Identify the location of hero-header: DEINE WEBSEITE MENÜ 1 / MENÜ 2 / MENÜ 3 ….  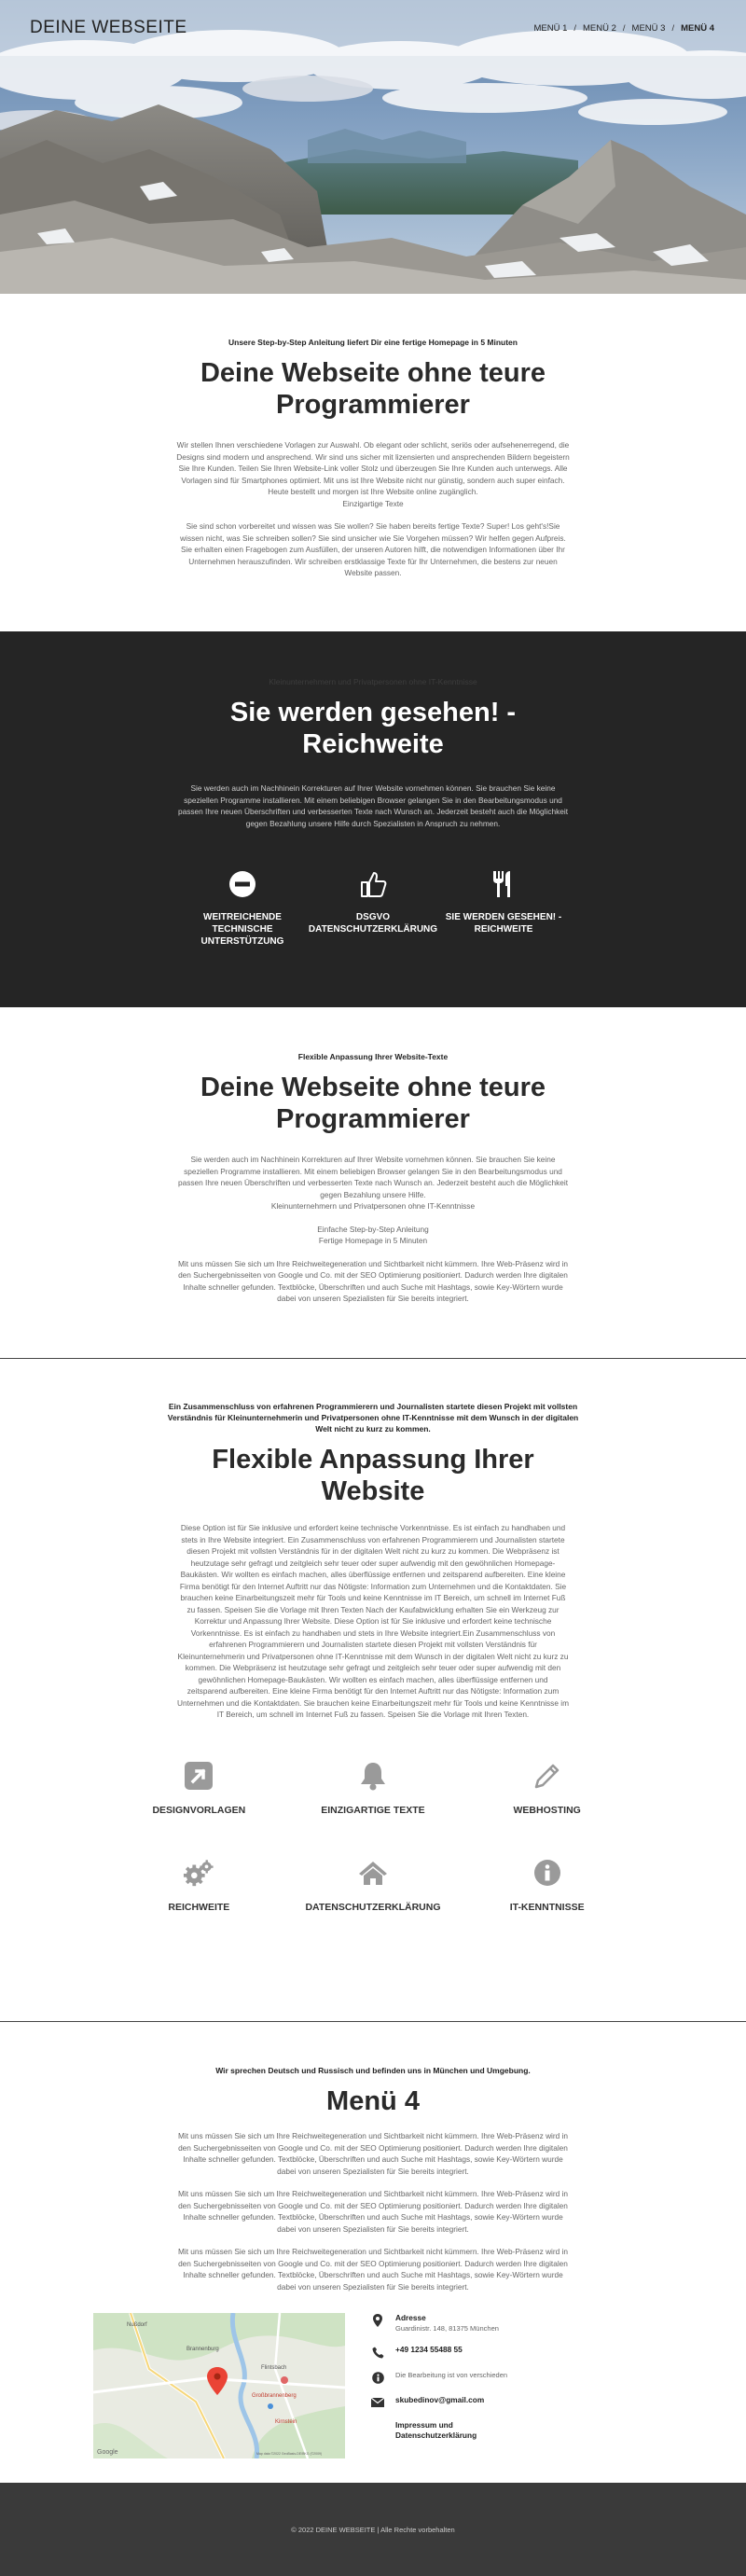
(373, 147).